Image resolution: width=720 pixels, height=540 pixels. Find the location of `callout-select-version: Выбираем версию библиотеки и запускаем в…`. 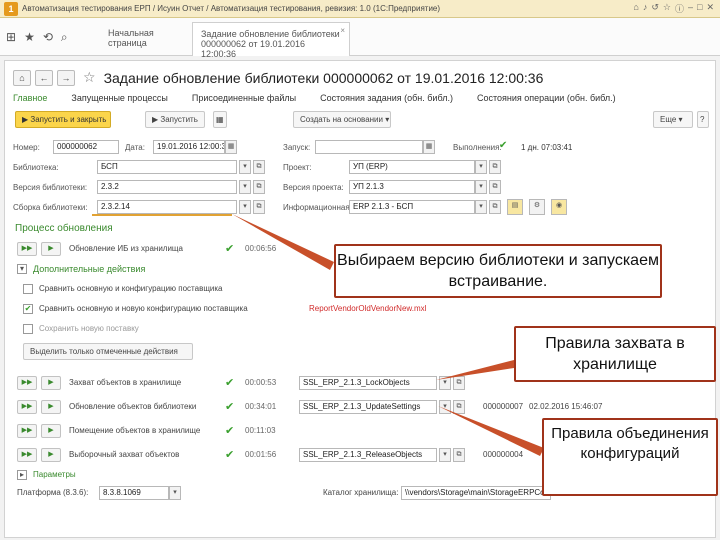

callout-select-version: Выбираем версию библиотеки и запускаем в… is located at coordinates (498, 271).